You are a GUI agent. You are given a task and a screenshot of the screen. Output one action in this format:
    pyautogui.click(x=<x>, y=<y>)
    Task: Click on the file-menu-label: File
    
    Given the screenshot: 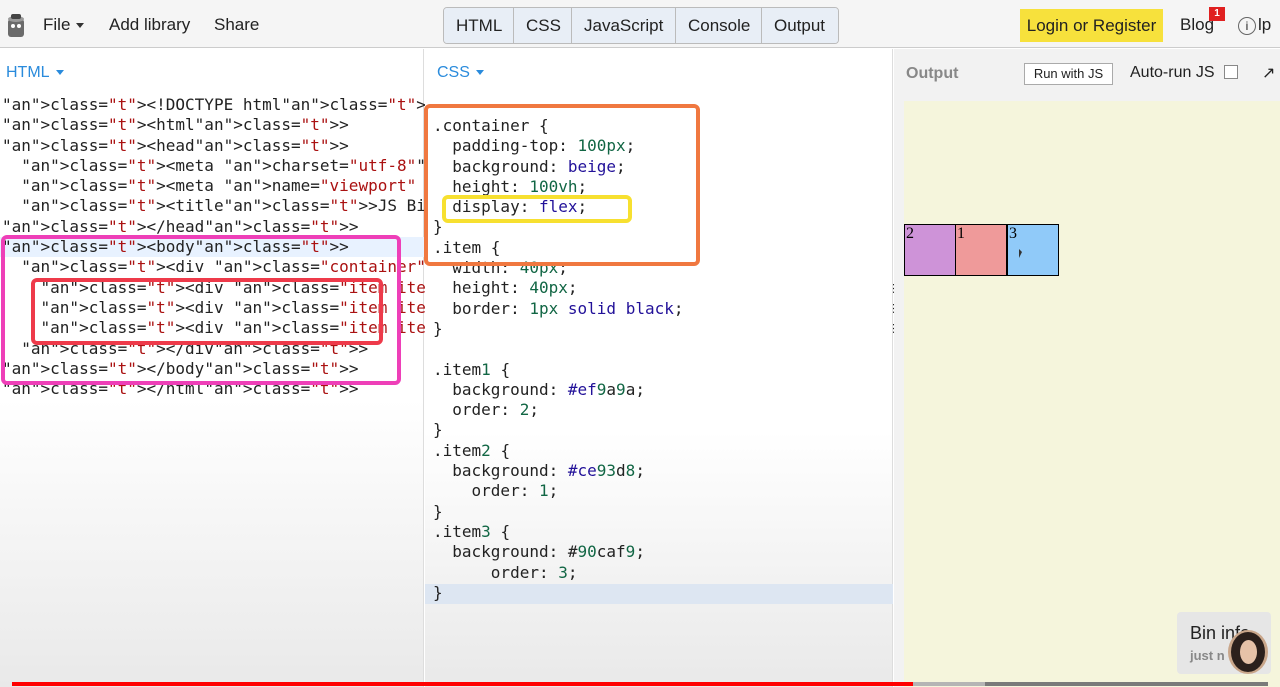 What is the action you would take?
    pyautogui.click(x=57, y=24)
    